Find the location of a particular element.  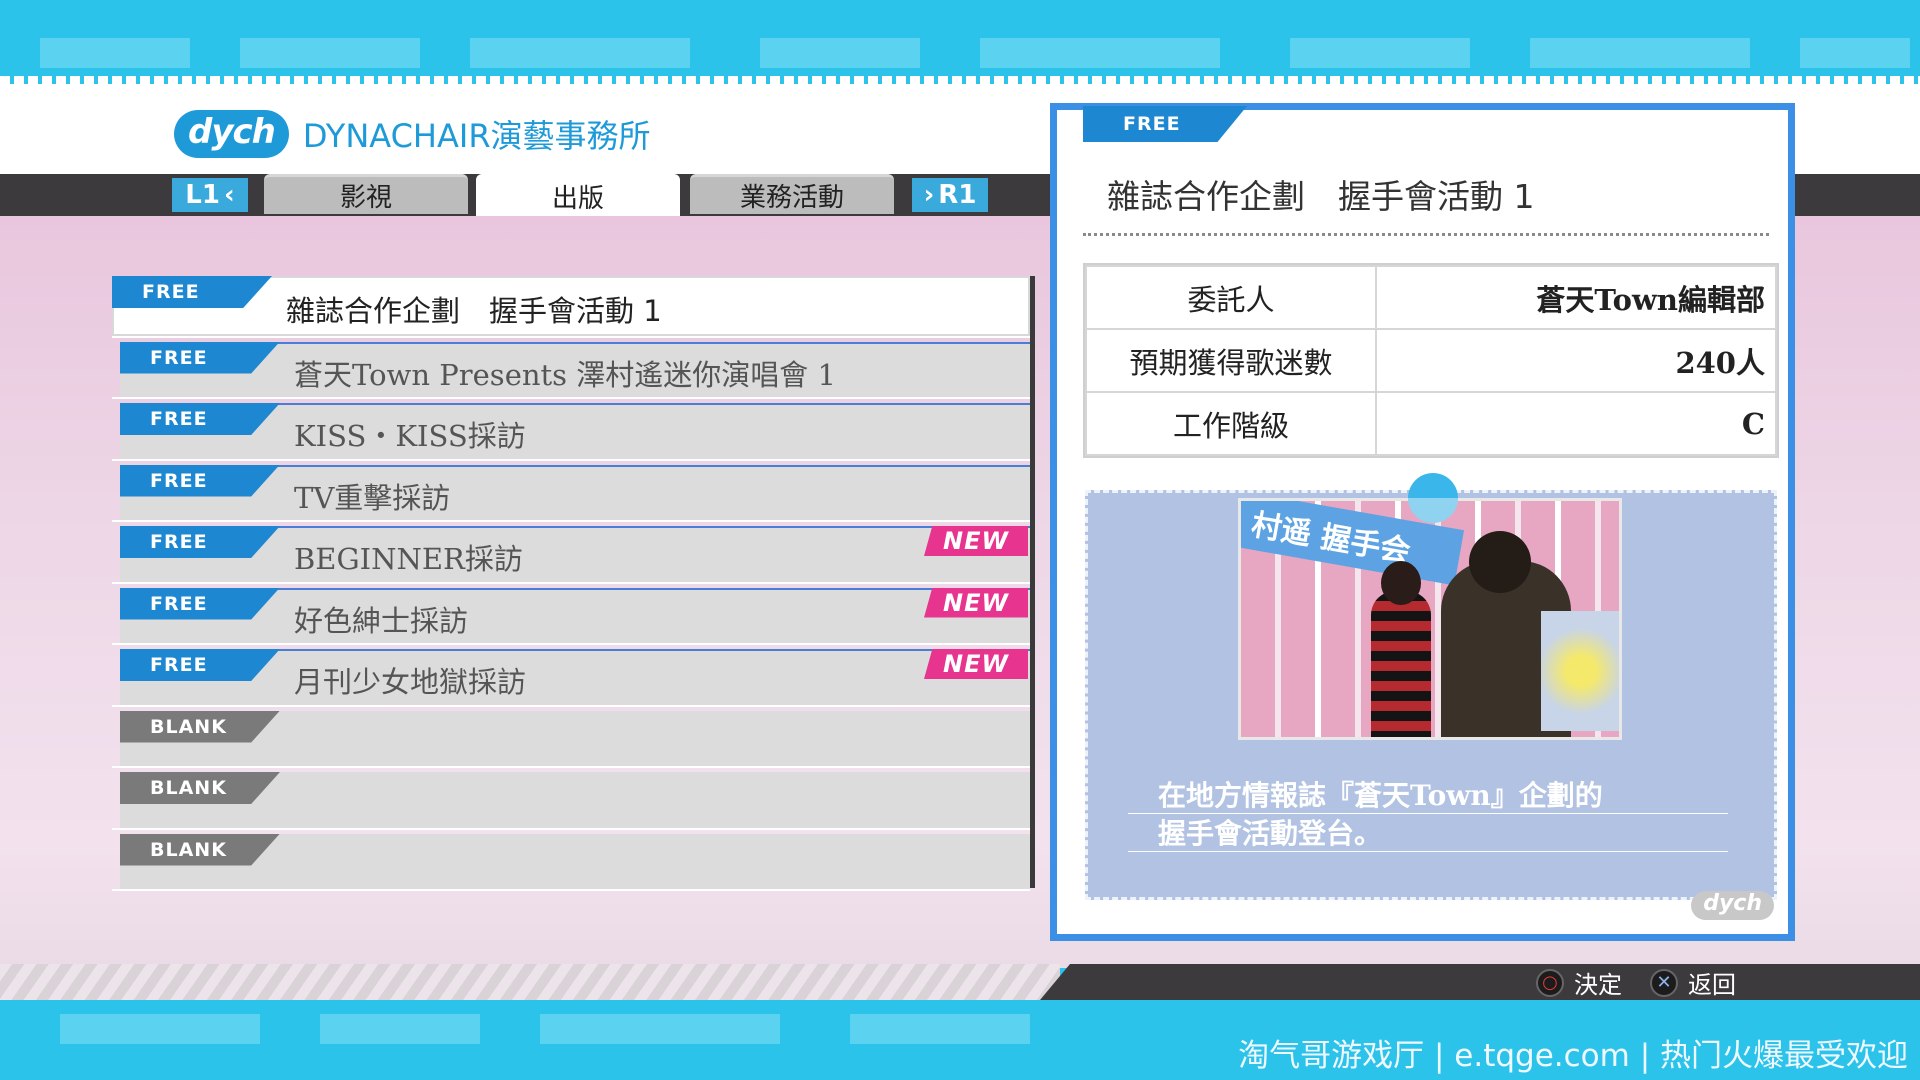

info-key: 委託人 is located at coordinates (1231, 297).